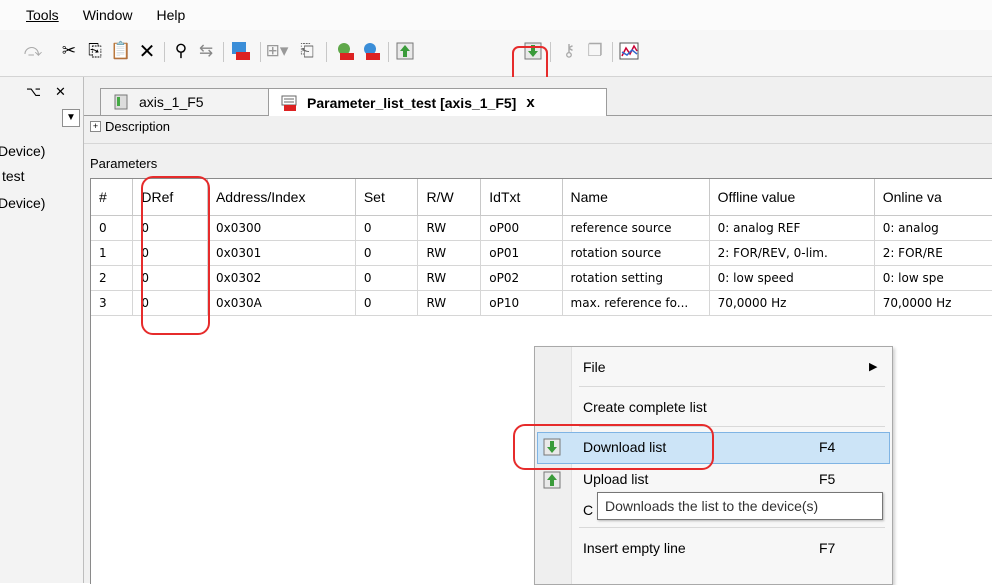 The width and height of the screenshot is (992, 585). I want to click on table-cell: oP01, so click(521, 253).